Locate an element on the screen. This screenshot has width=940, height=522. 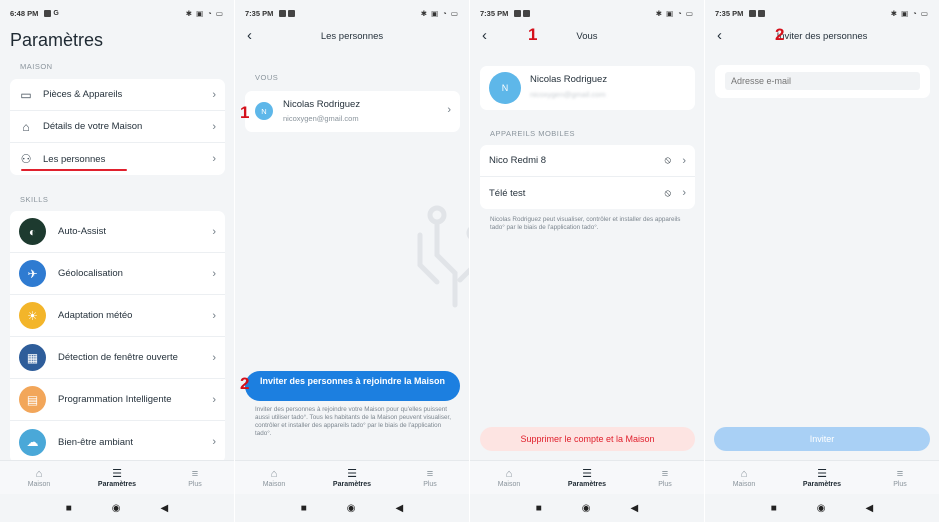
device-row: Nico Redmi 8 ⦸ › is located at coordinates (587, 161).